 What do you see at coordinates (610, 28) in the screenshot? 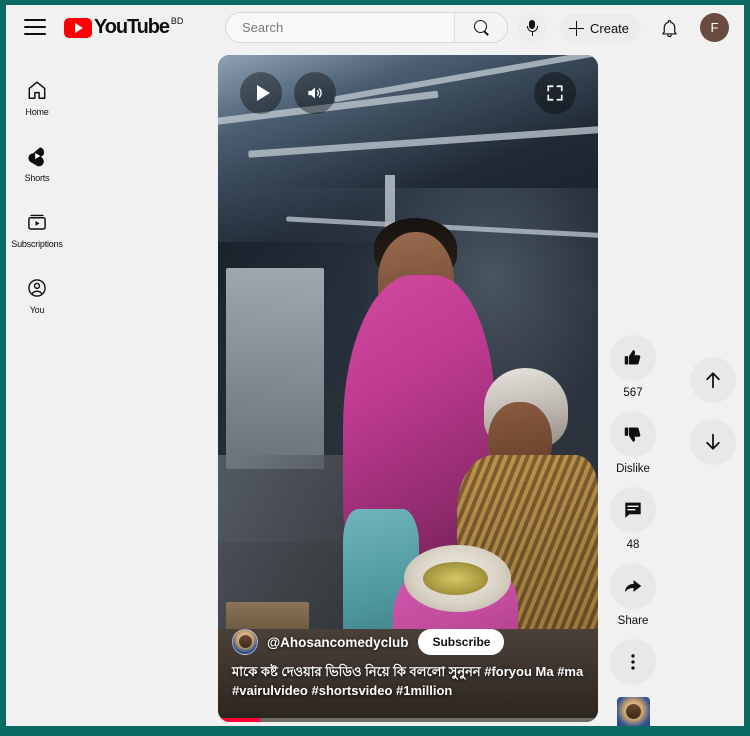
I see `create-button-label: Create` at bounding box center [610, 28].